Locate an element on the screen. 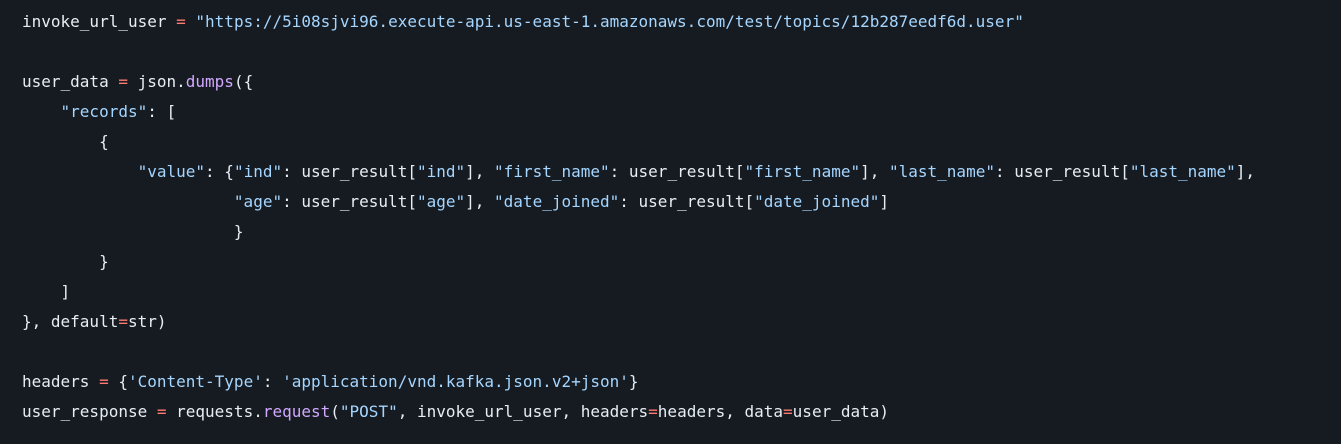 Image resolution: width=1341 pixels, height=444 pixels. code-token-plain: }, default is located at coordinates (70, 321).